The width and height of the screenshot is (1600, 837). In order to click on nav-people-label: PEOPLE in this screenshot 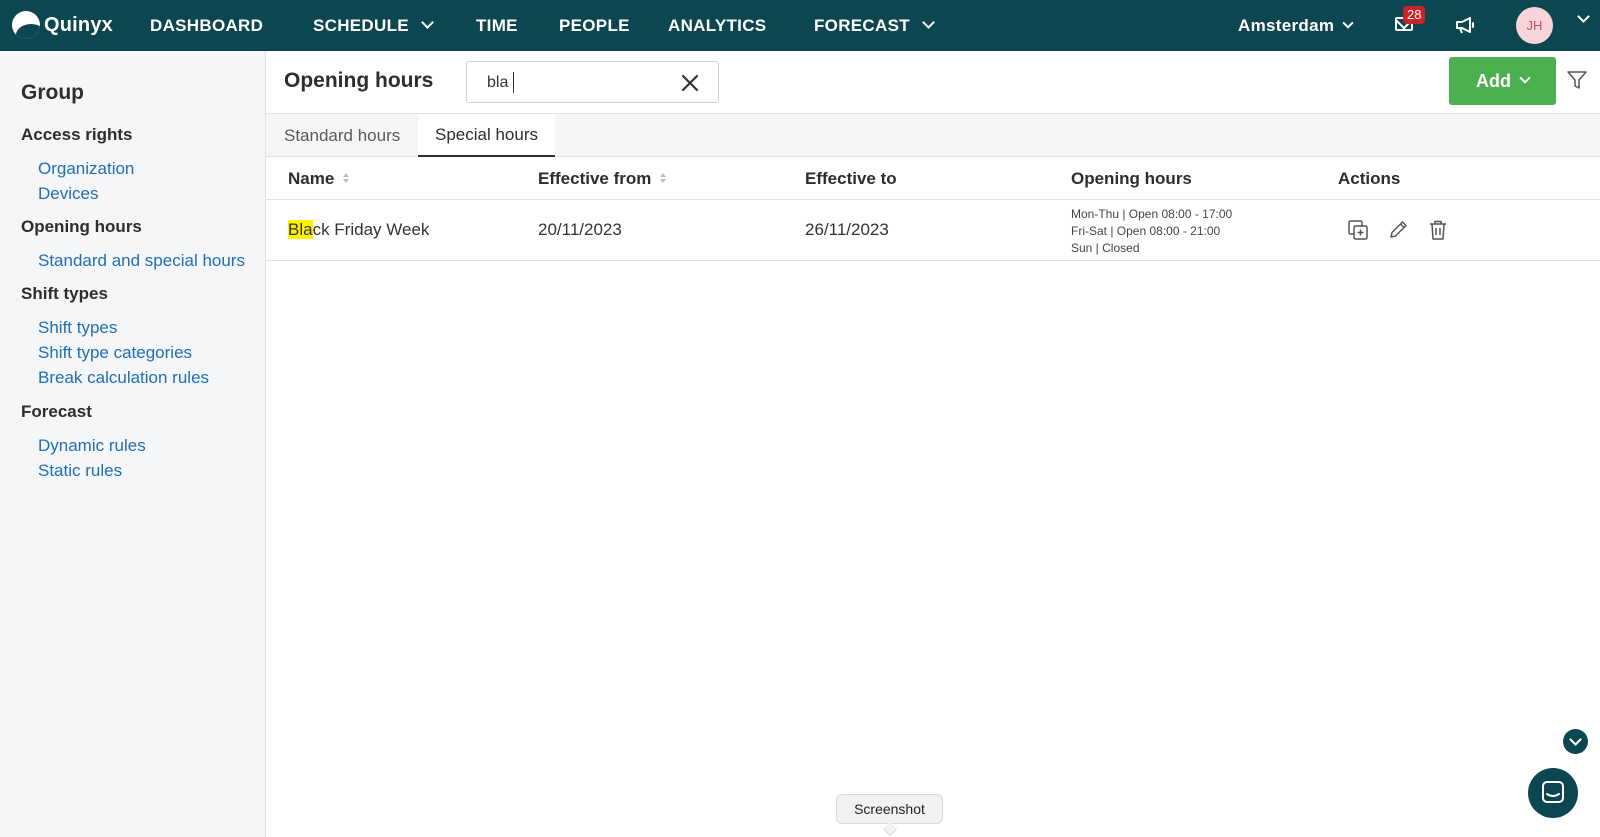, I will do `click(594, 25)`.